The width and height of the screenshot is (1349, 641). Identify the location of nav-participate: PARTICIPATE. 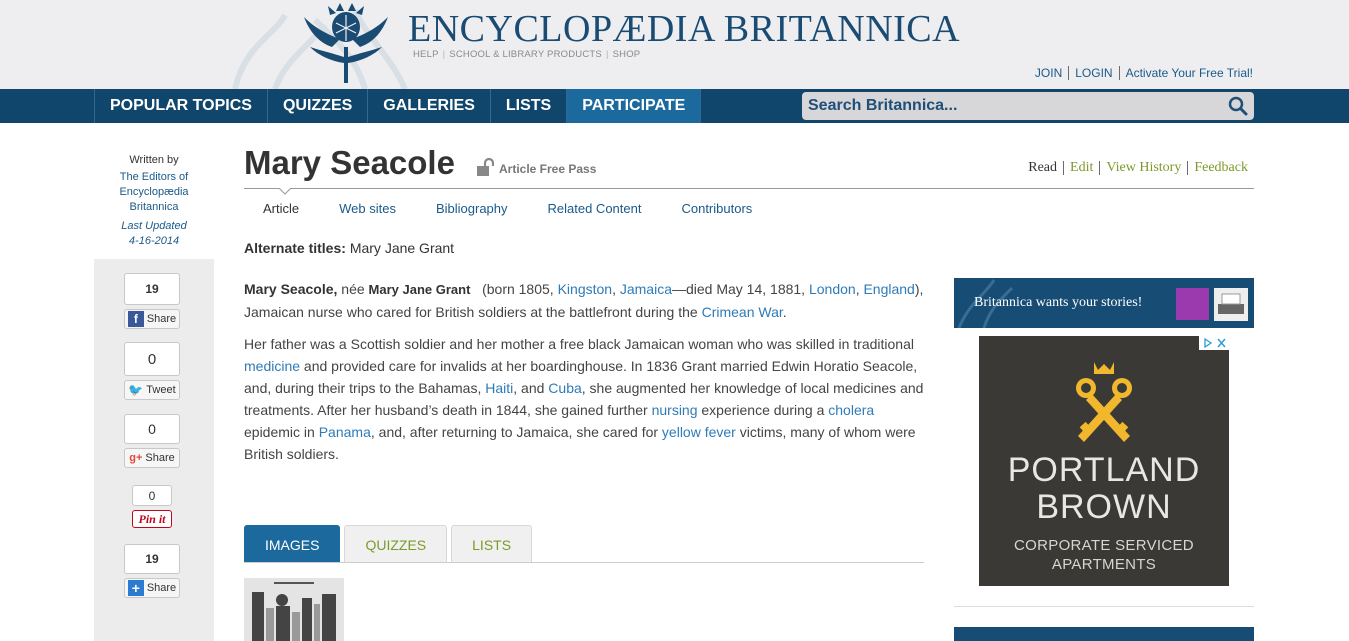
(634, 106).